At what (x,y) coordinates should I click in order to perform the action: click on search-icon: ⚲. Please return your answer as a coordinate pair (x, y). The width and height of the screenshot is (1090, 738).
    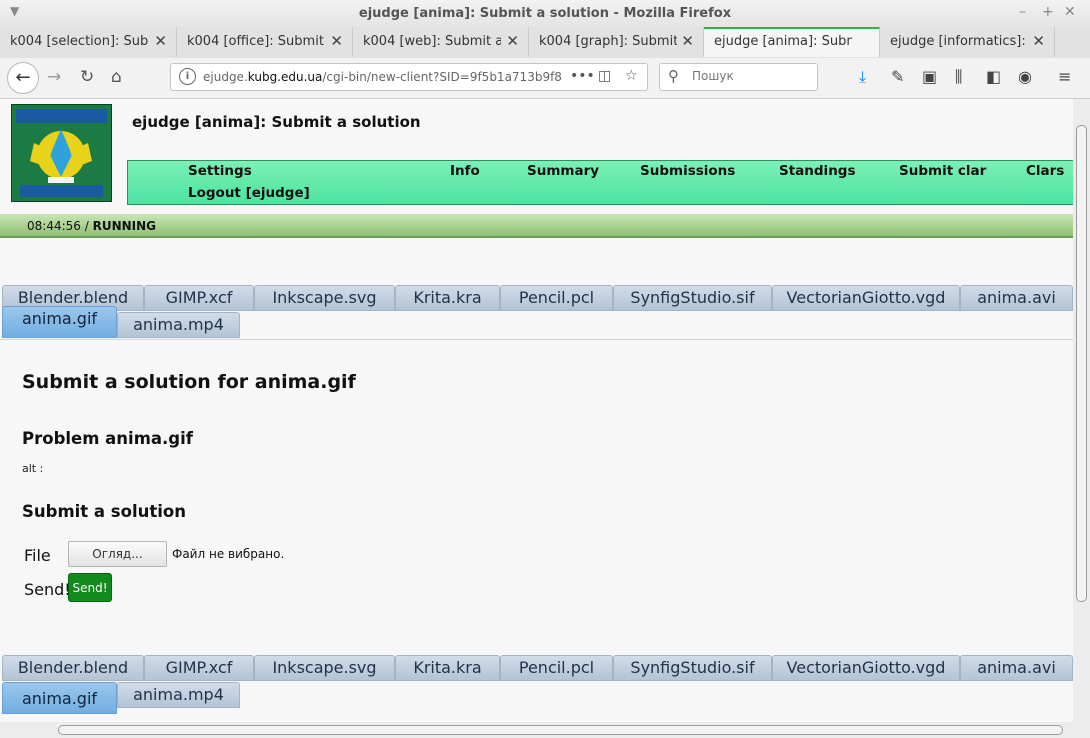
    Looking at the image, I should click on (673, 76).